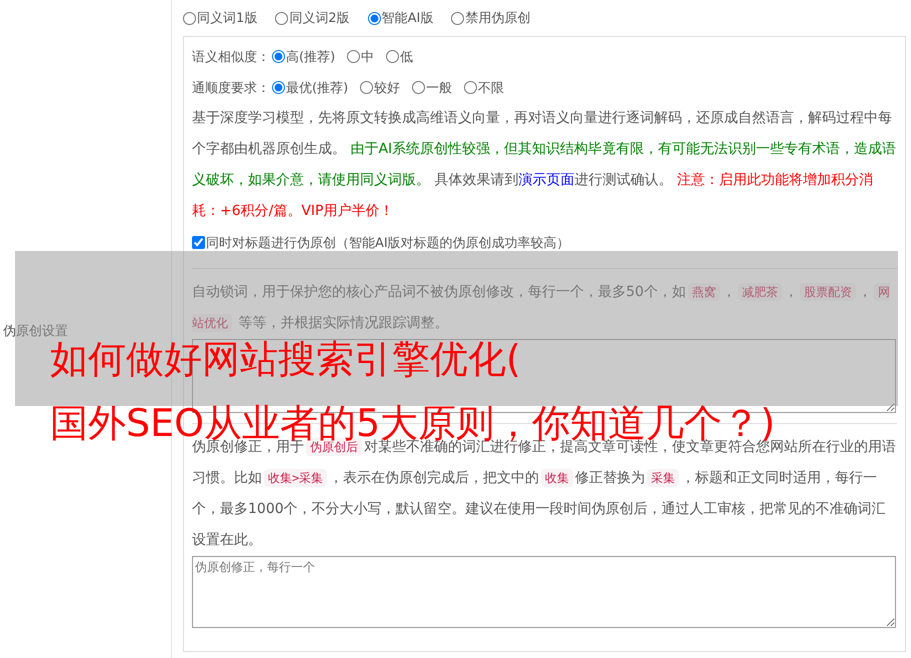 This screenshot has width=911, height=658. I want to click on description-text: 自动锁词，用于保护您的核心产品词不被伪原创修改，每行一个，最多50个，如 燕窝 ， 减肥茶 ， 股票配资 ， 网站优化 等等，并根据实际情况跟踪调整。, so click(541, 308).